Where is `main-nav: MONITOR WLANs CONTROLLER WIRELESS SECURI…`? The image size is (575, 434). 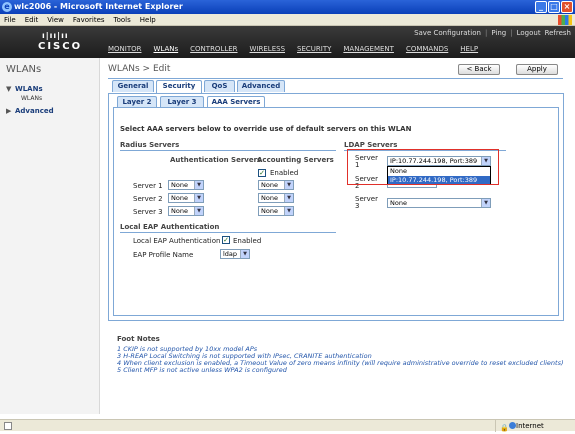 main-nav: MONITOR WLANs CONTROLLER WIRELESS SECURI… is located at coordinates (293, 49).